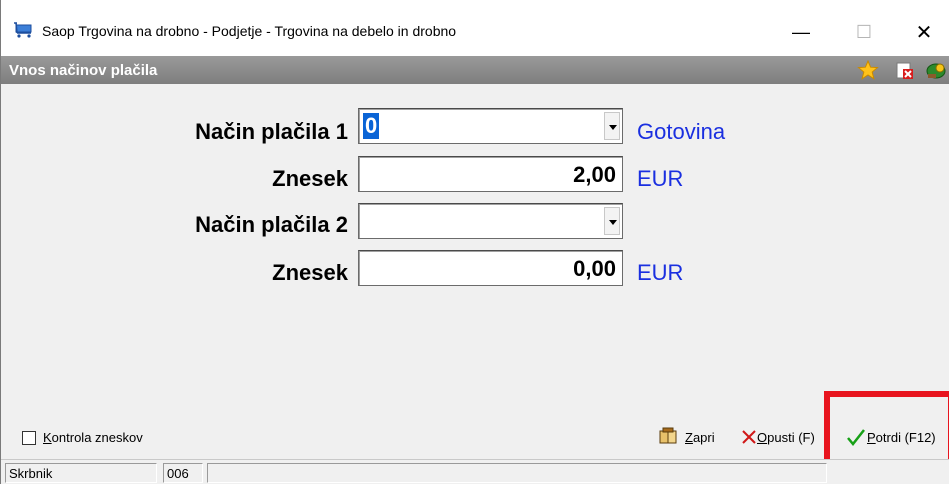  I want to click on exit-icon, so click(905, 70).